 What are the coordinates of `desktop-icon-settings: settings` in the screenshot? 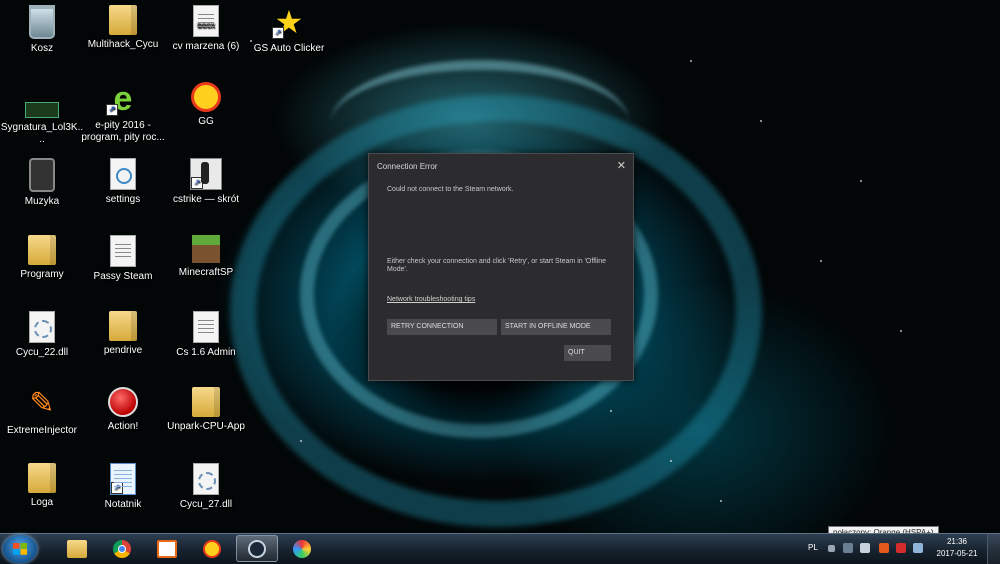 It's located at (123, 182).